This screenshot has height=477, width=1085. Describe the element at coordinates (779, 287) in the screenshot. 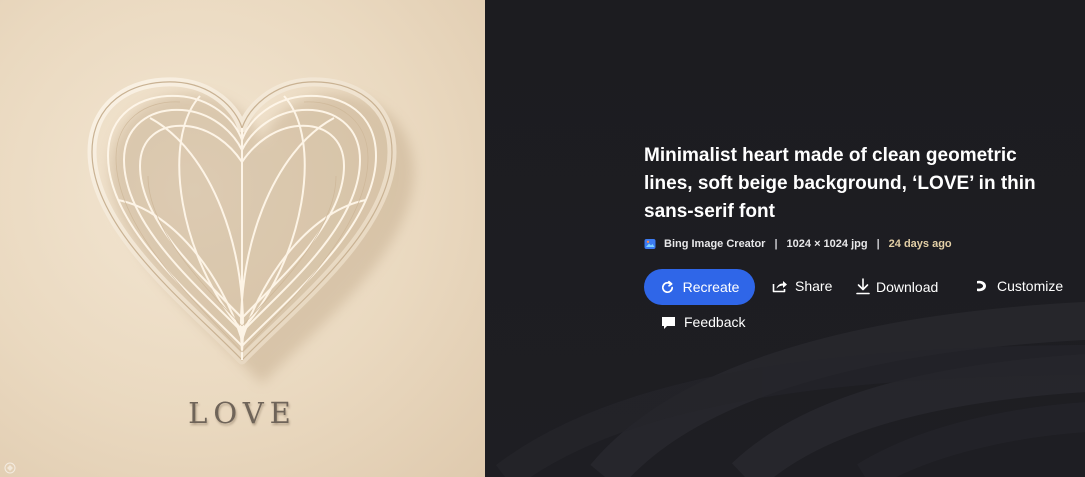

I see `share-icon` at that location.